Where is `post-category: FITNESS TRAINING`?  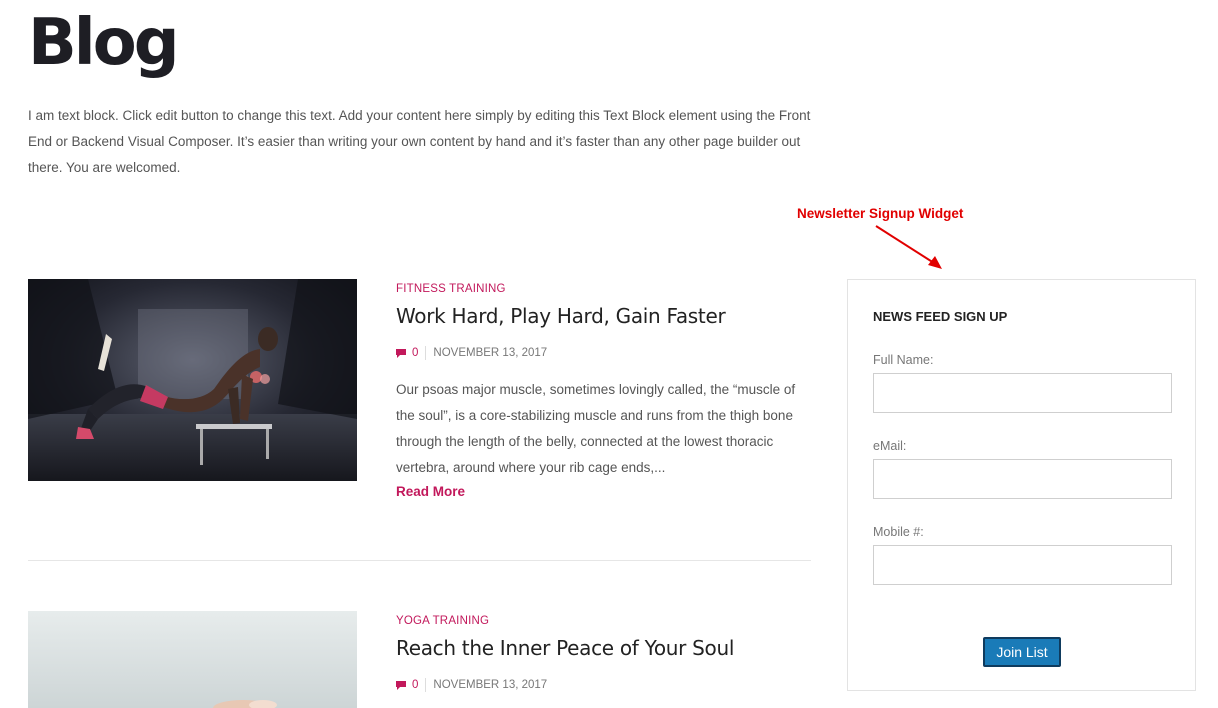 post-category: FITNESS TRAINING is located at coordinates (604, 289).